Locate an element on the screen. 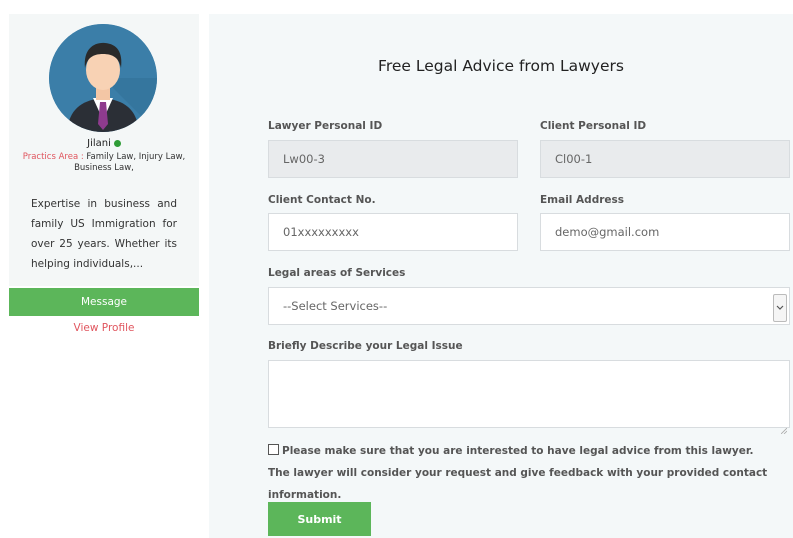  services-selected-value: --Select Services-- is located at coordinates (335, 306).